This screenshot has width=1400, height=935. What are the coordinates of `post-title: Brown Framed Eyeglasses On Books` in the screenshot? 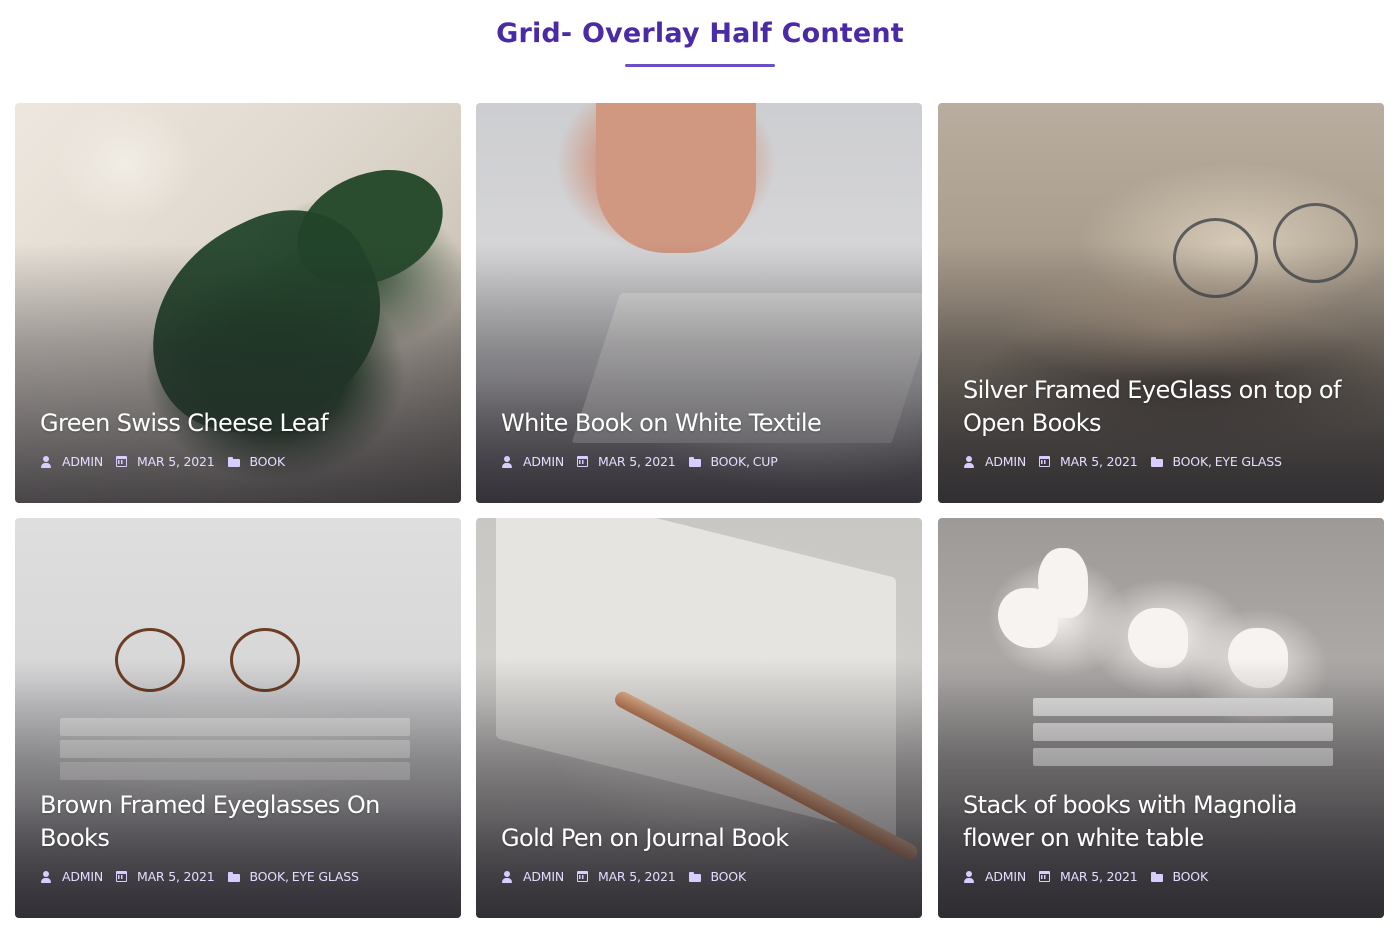 It's located at (240, 822).